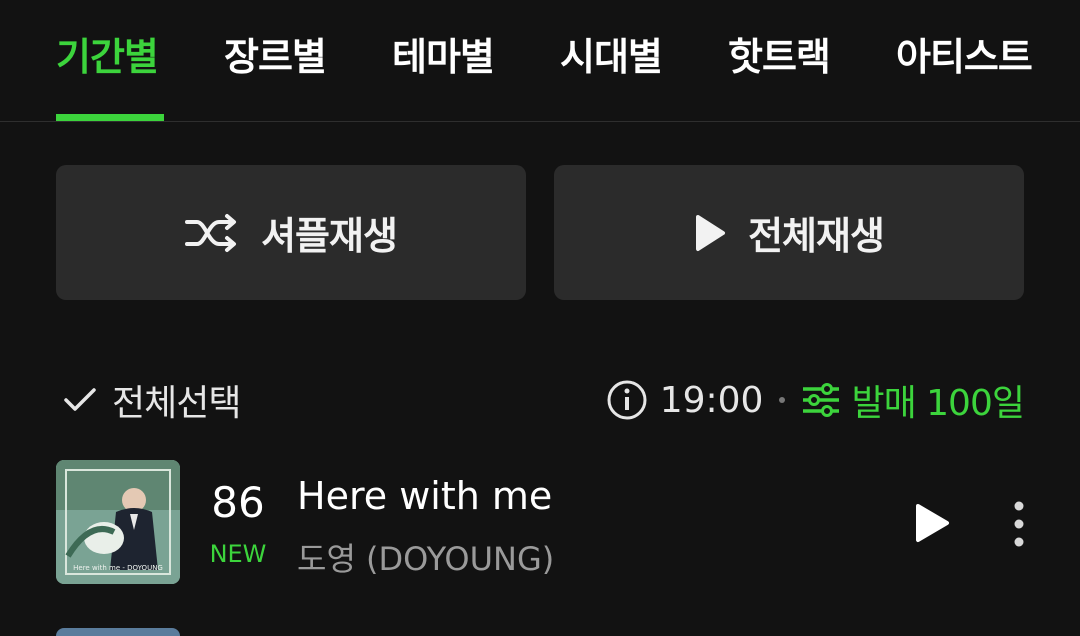 This screenshot has width=1080, height=636. I want to click on release-filter: 발매 100일, so click(913, 400).